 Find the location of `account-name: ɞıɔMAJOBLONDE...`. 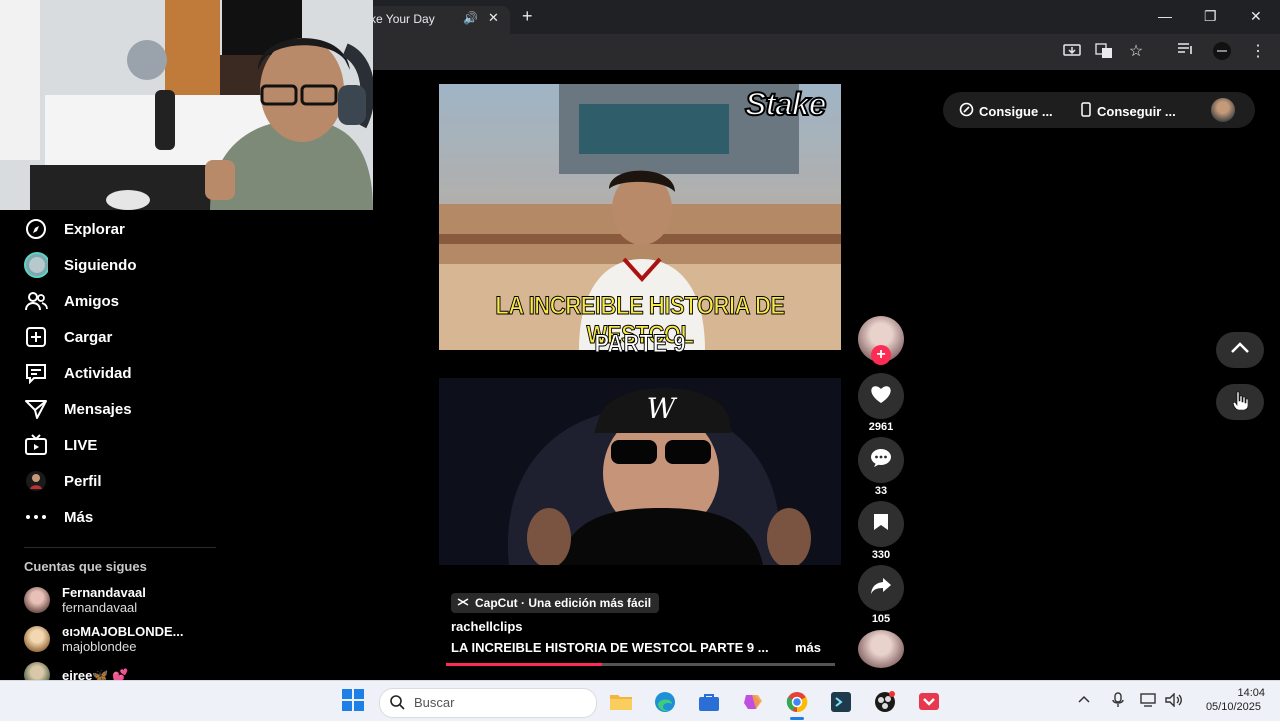

account-name: ɞıɔMAJOBLONDE... is located at coordinates (123, 631).